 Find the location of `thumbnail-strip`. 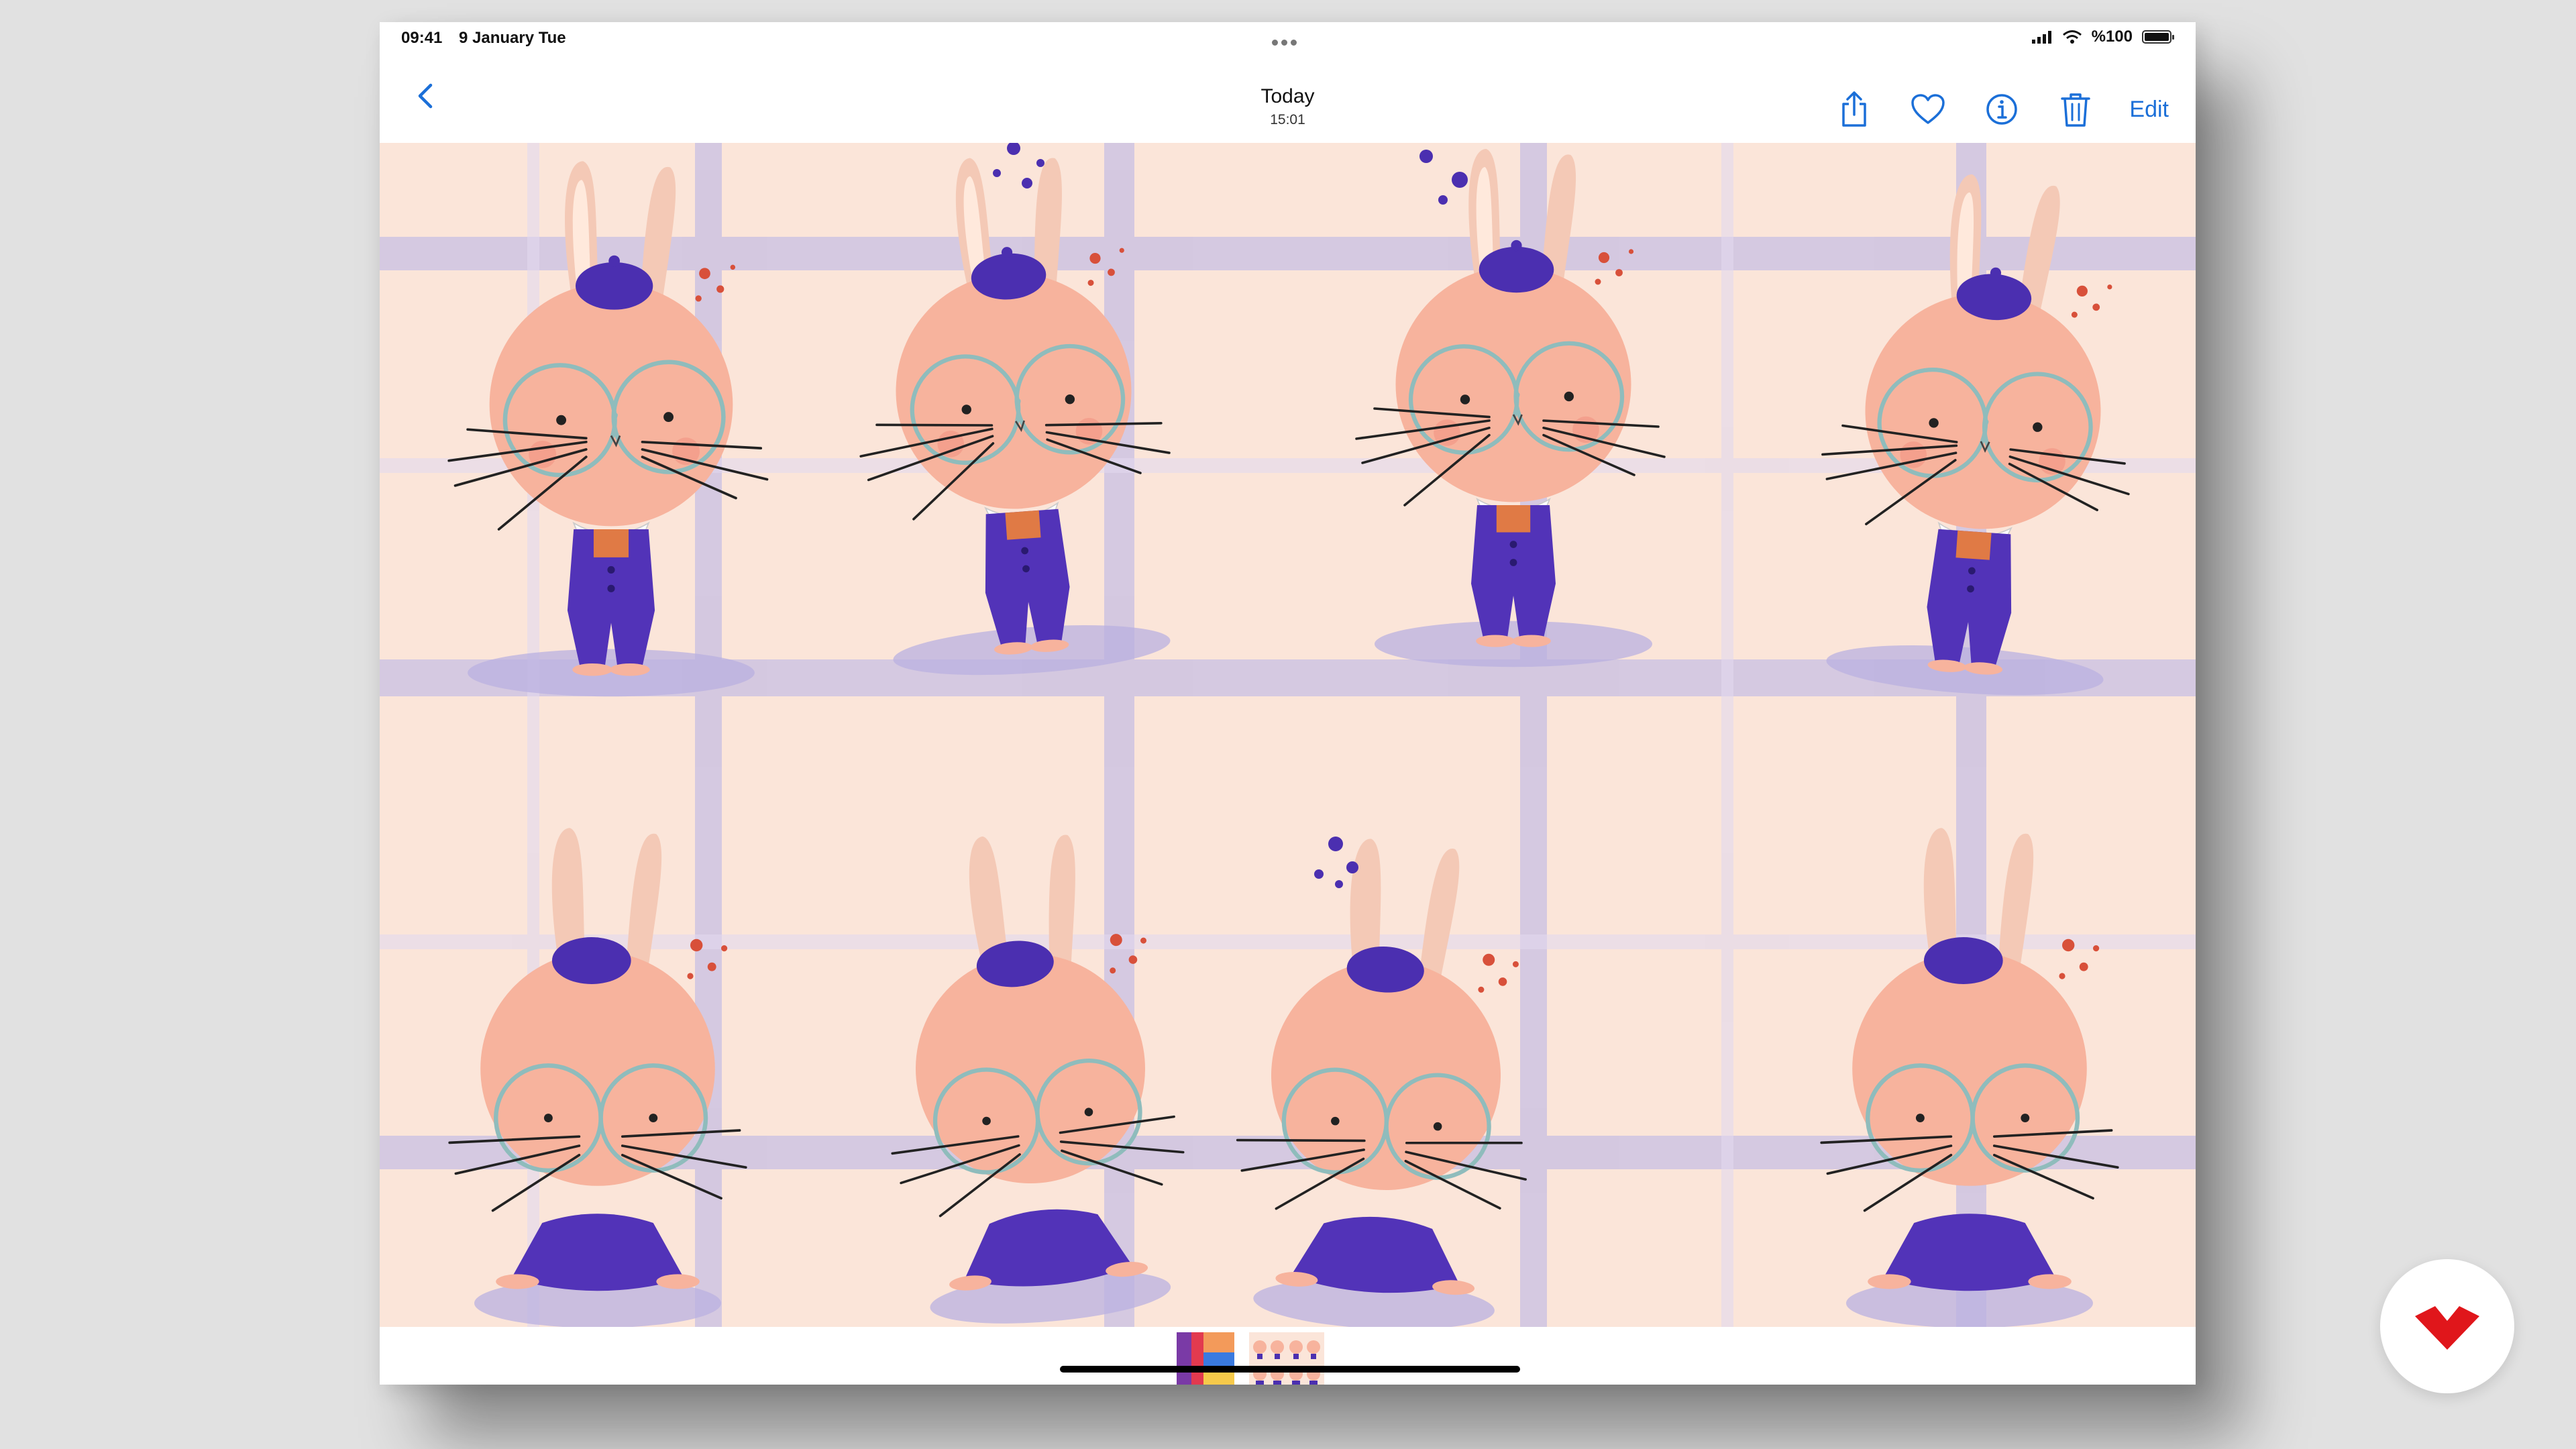

thumbnail-strip is located at coordinates (1288, 1356).